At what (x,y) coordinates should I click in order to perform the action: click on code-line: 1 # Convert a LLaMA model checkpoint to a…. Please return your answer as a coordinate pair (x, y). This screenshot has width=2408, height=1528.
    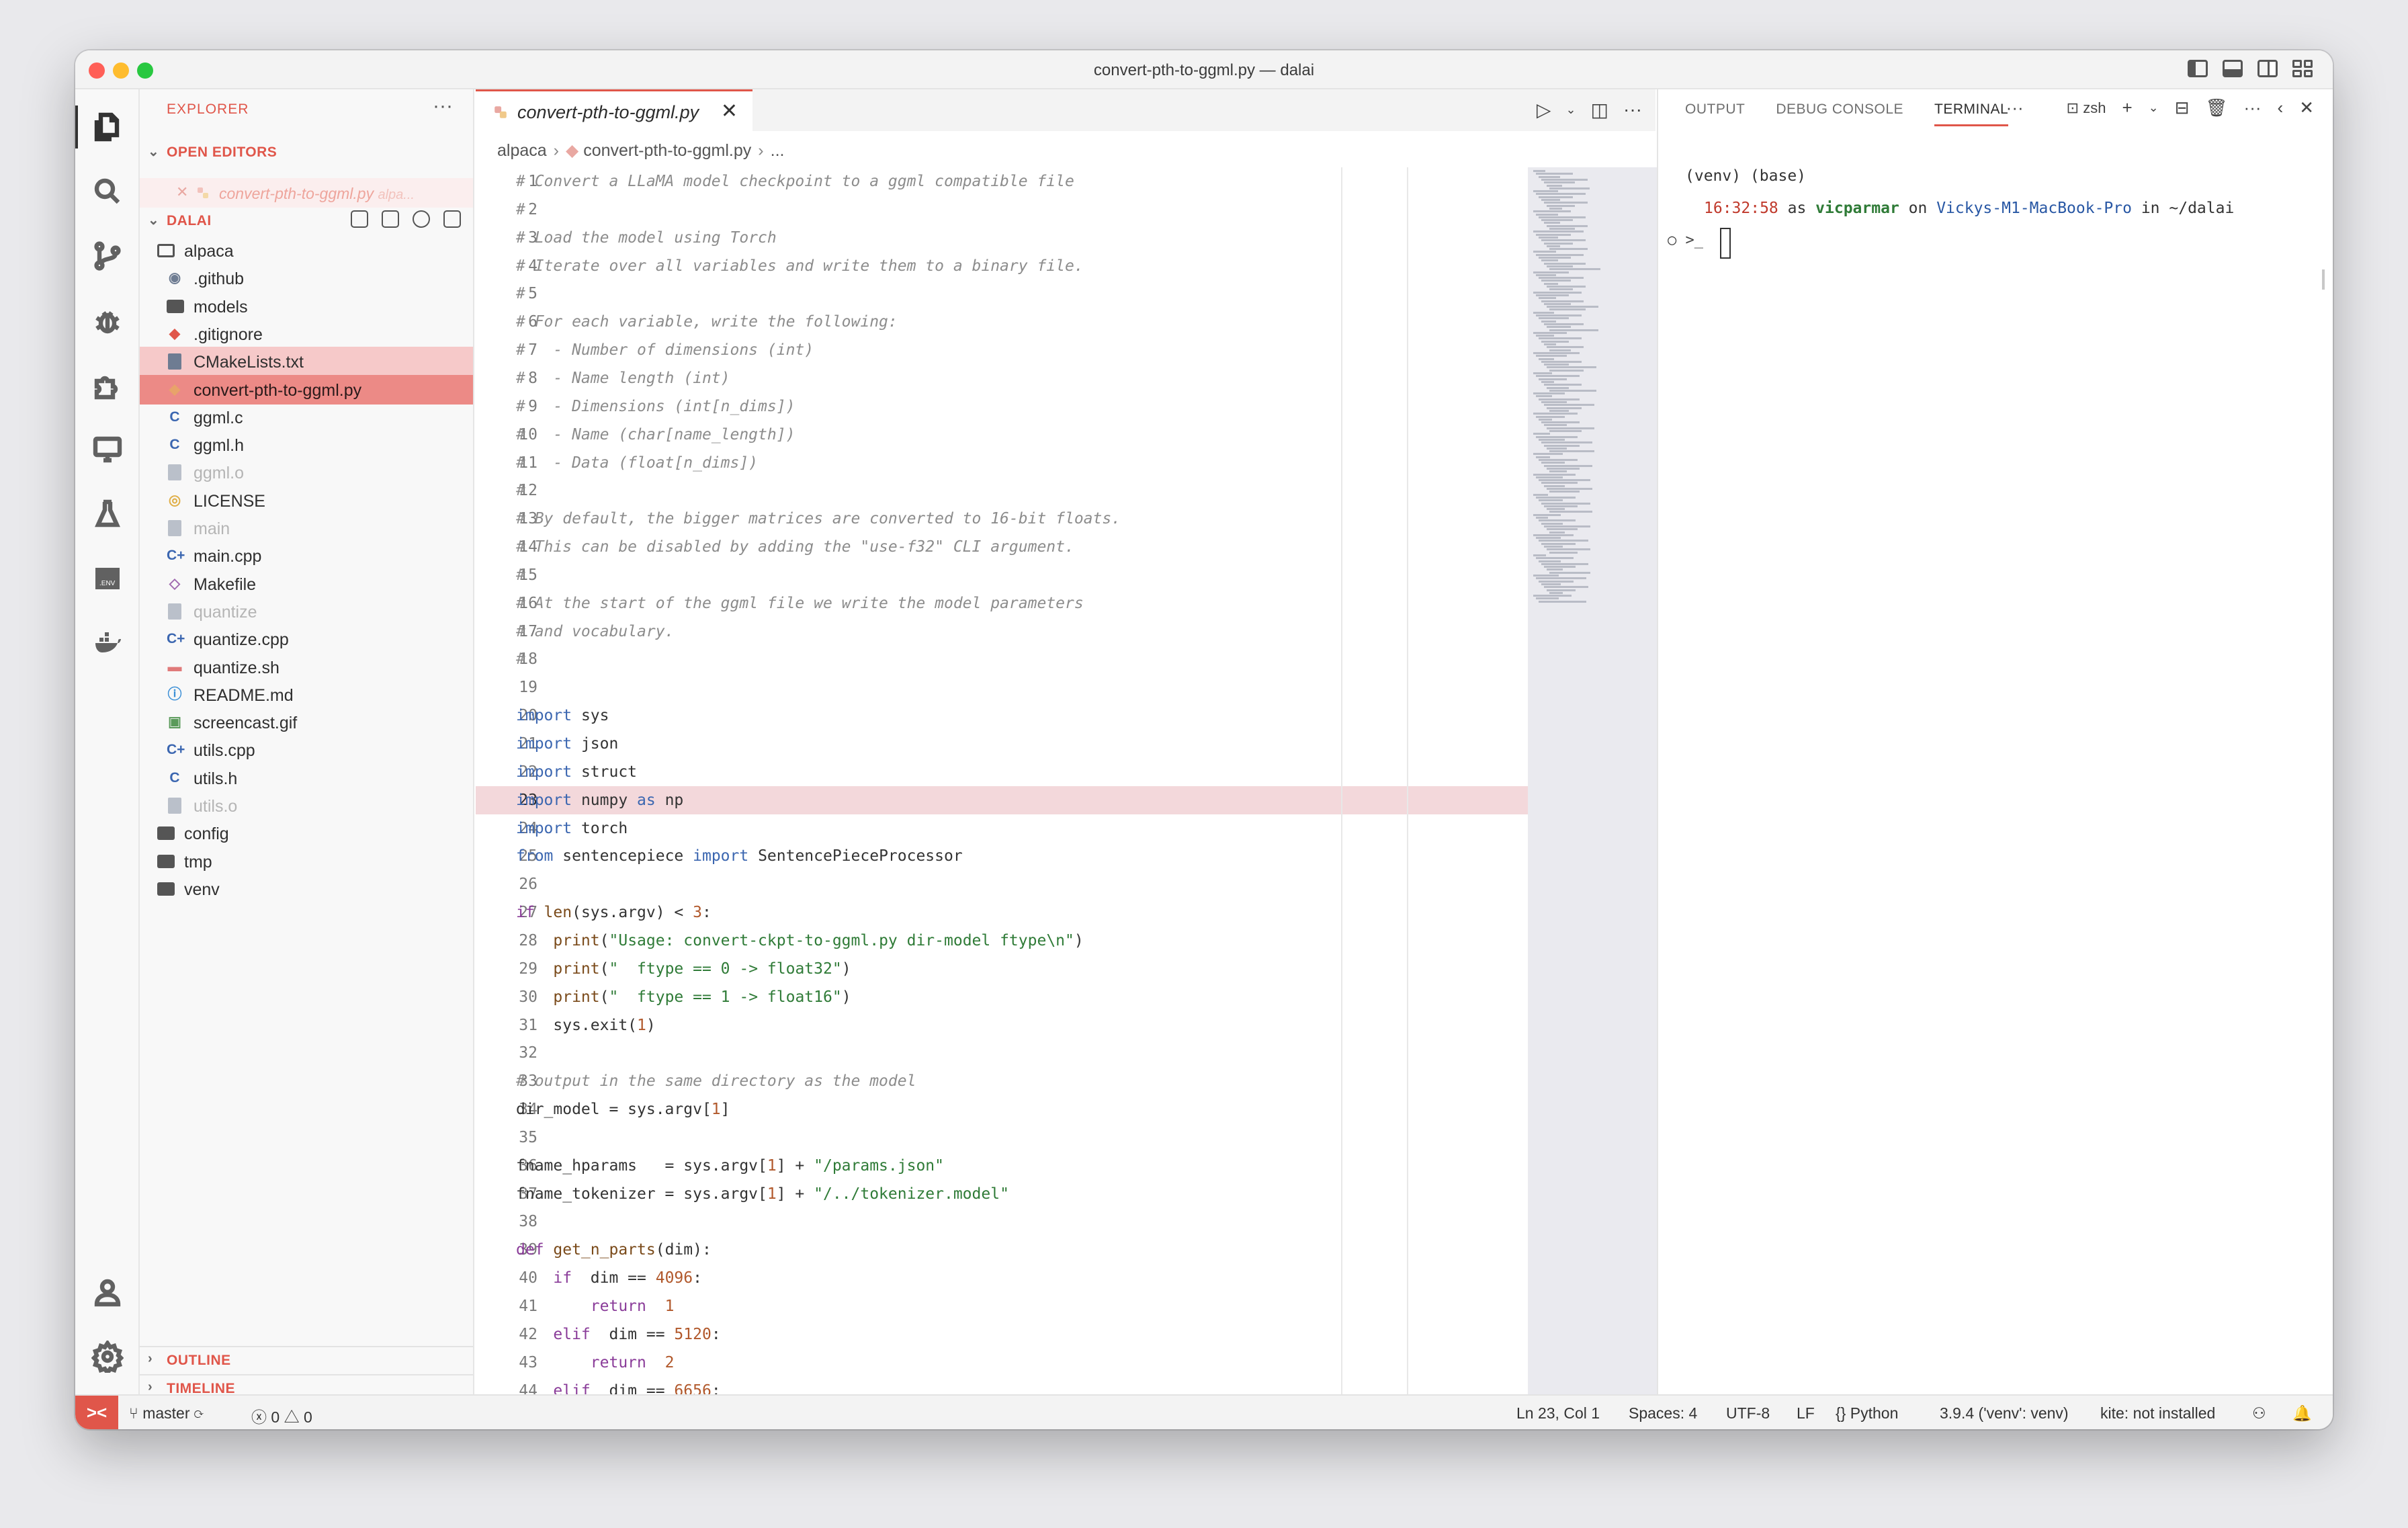
    Looking at the image, I should click on (1003, 181).